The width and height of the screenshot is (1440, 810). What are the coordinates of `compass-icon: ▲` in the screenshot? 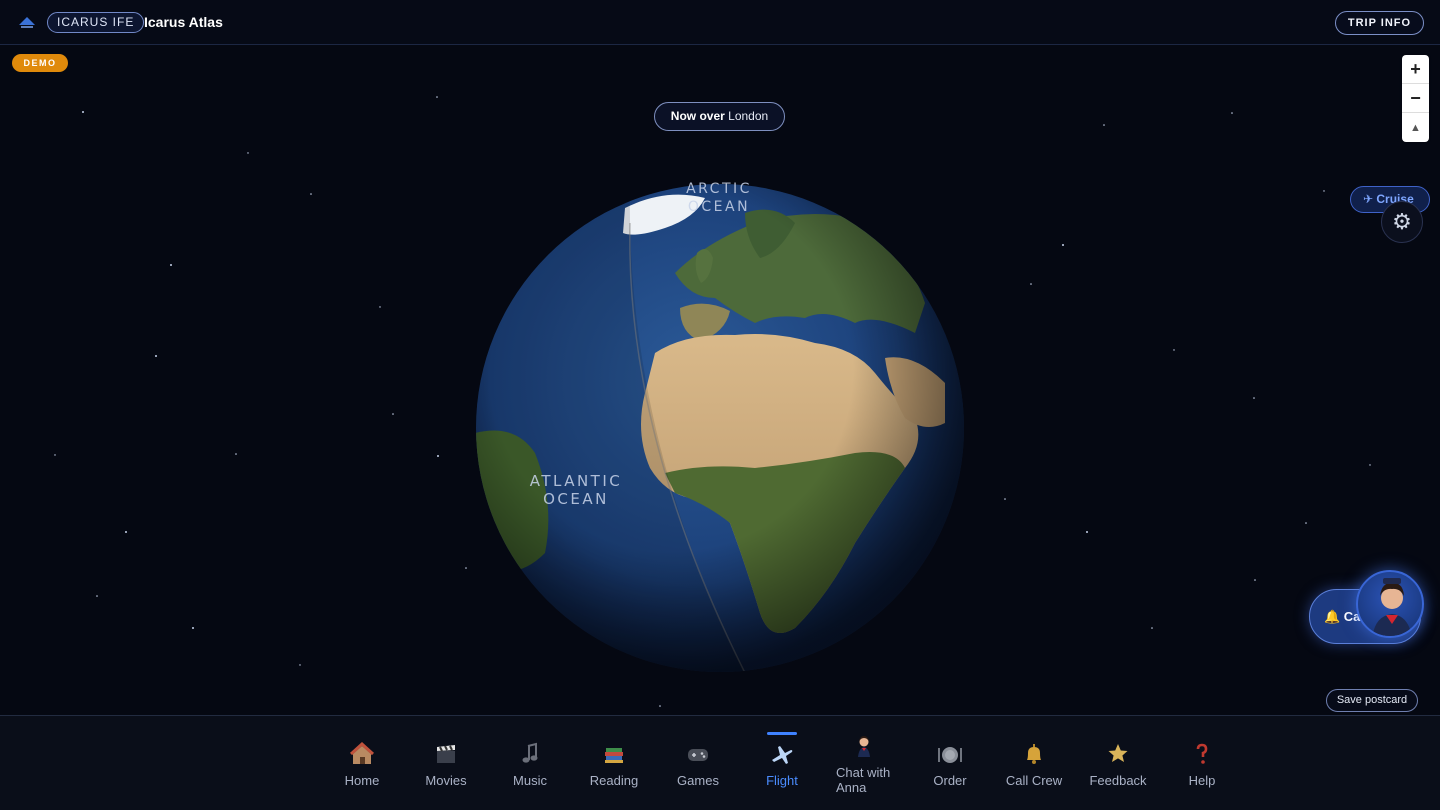 It's located at (1415, 127).